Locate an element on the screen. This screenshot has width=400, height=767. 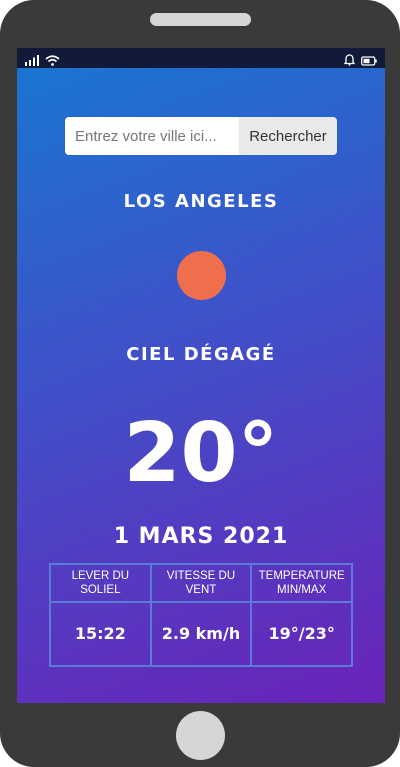
wifi-icon is located at coordinates (52, 60).